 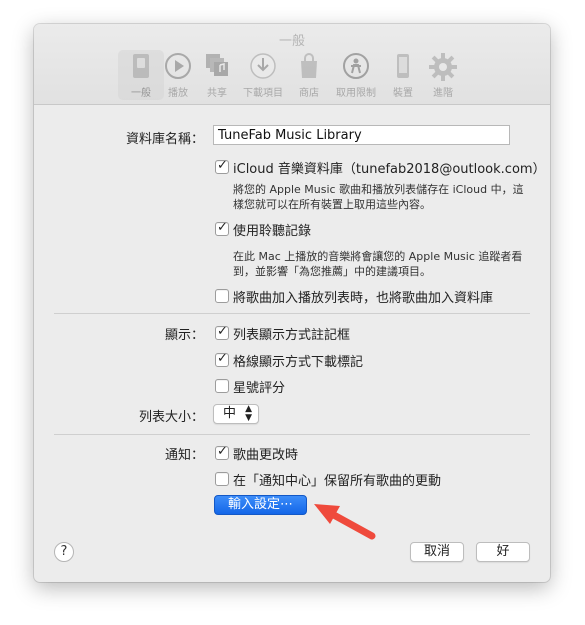 I want to click on share-music-icon, so click(x=217, y=65).